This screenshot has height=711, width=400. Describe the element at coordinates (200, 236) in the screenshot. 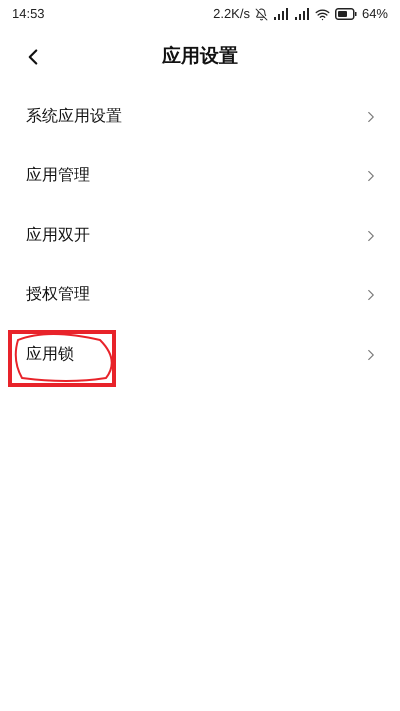

I see `settings-item: 应用双开` at that location.